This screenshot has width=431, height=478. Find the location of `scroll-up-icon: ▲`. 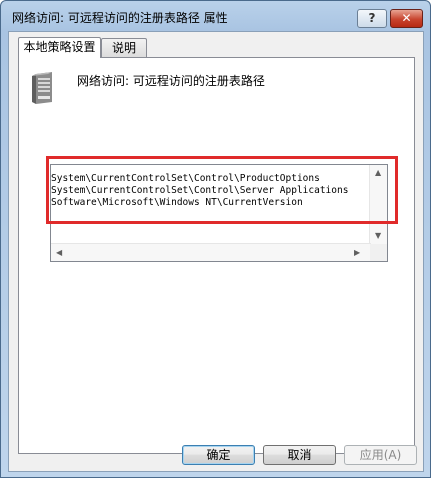

scroll-up-icon: ▲ is located at coordinates (378, 173).